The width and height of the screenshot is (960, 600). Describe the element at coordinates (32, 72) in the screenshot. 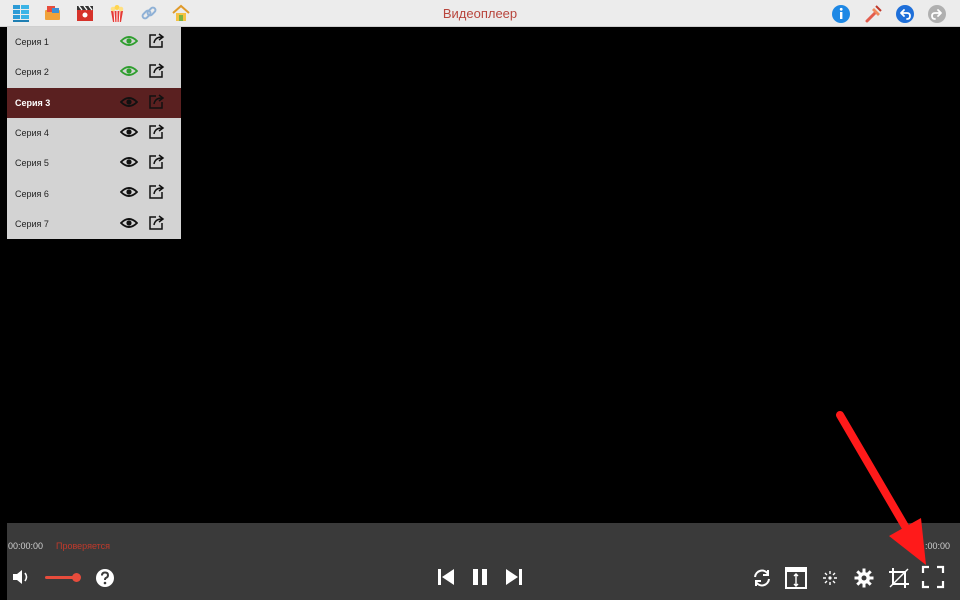

I see `playlist-item-label: Серия 2` at that location.